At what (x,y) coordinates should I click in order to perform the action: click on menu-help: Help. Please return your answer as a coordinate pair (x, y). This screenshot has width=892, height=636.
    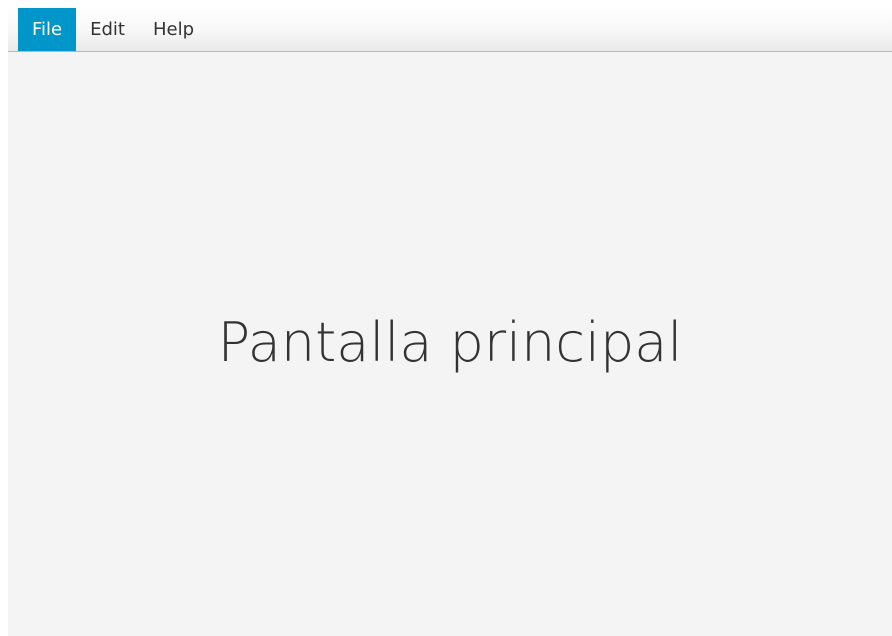
    Looking at the image, I should click on (173, 29).